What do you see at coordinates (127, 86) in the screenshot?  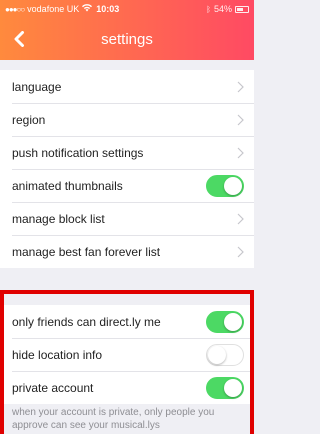 I see `language-row: language` at bounding box center [127, 86].